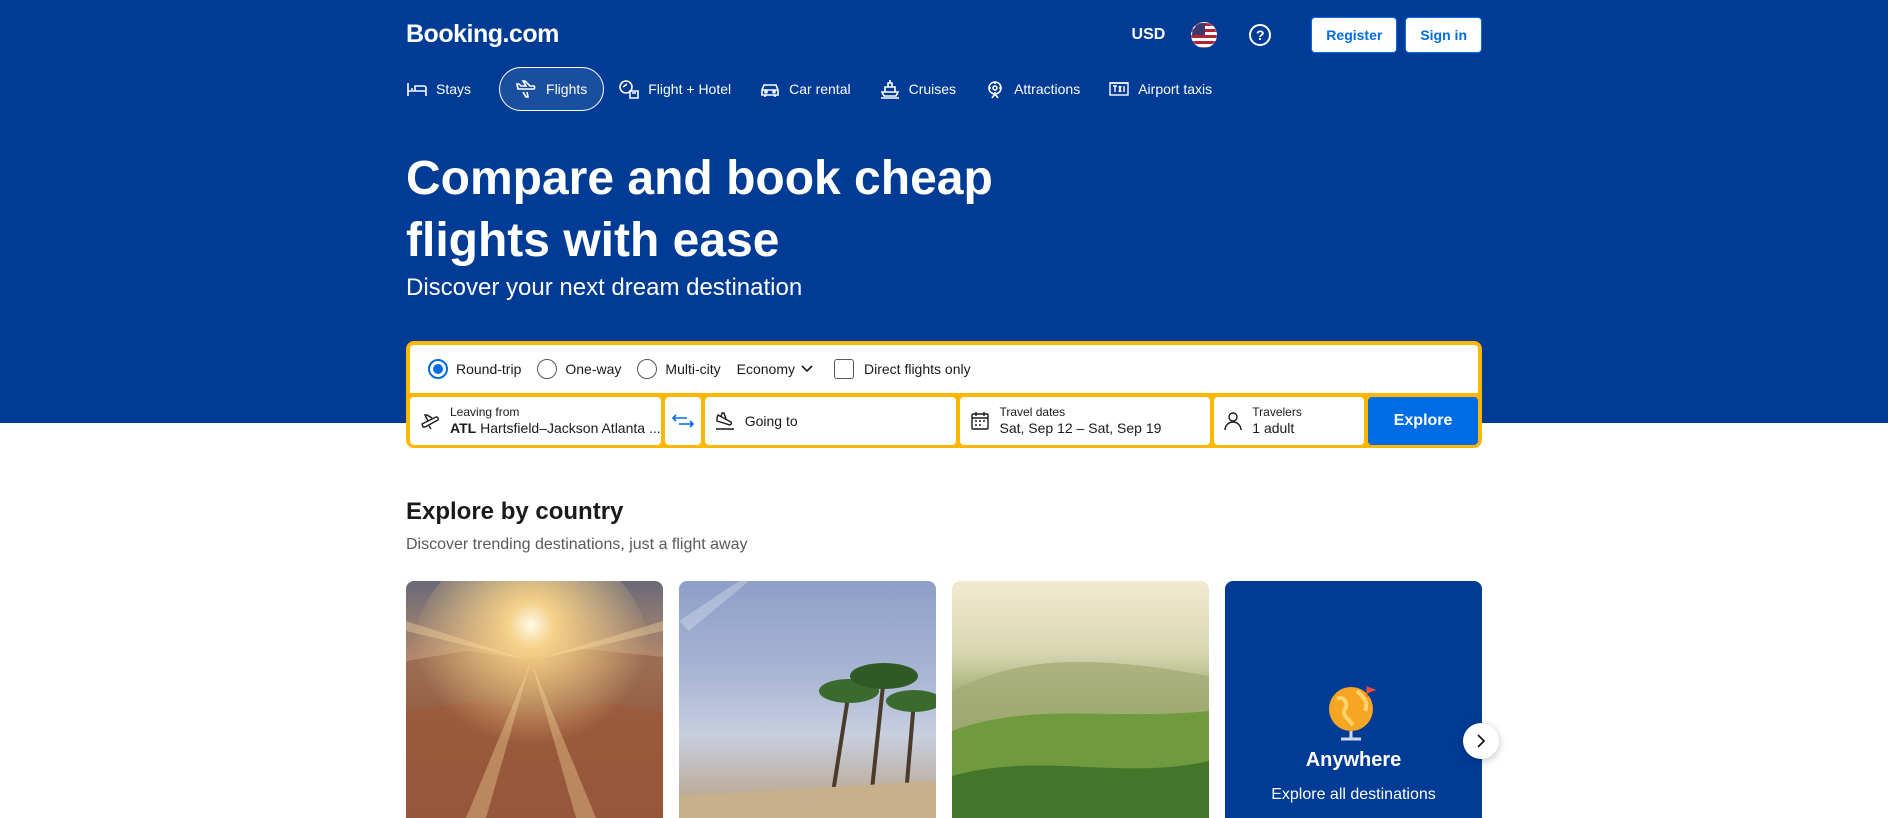 The height and width of the screenshot is (818, 1888). I want to click on page-subtitle: Discover your next dream destination, so click(604, 287).